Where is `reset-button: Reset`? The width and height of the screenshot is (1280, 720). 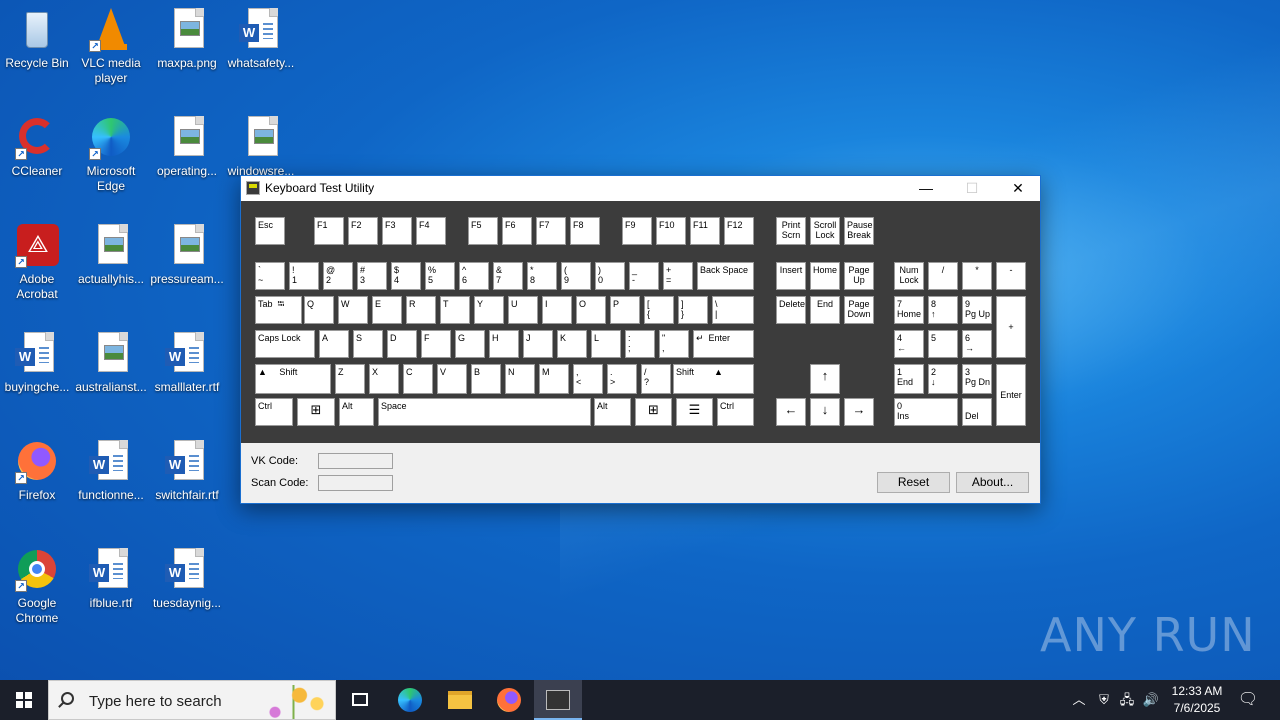
reset-button: Reset is located at coordinates (913, 482).